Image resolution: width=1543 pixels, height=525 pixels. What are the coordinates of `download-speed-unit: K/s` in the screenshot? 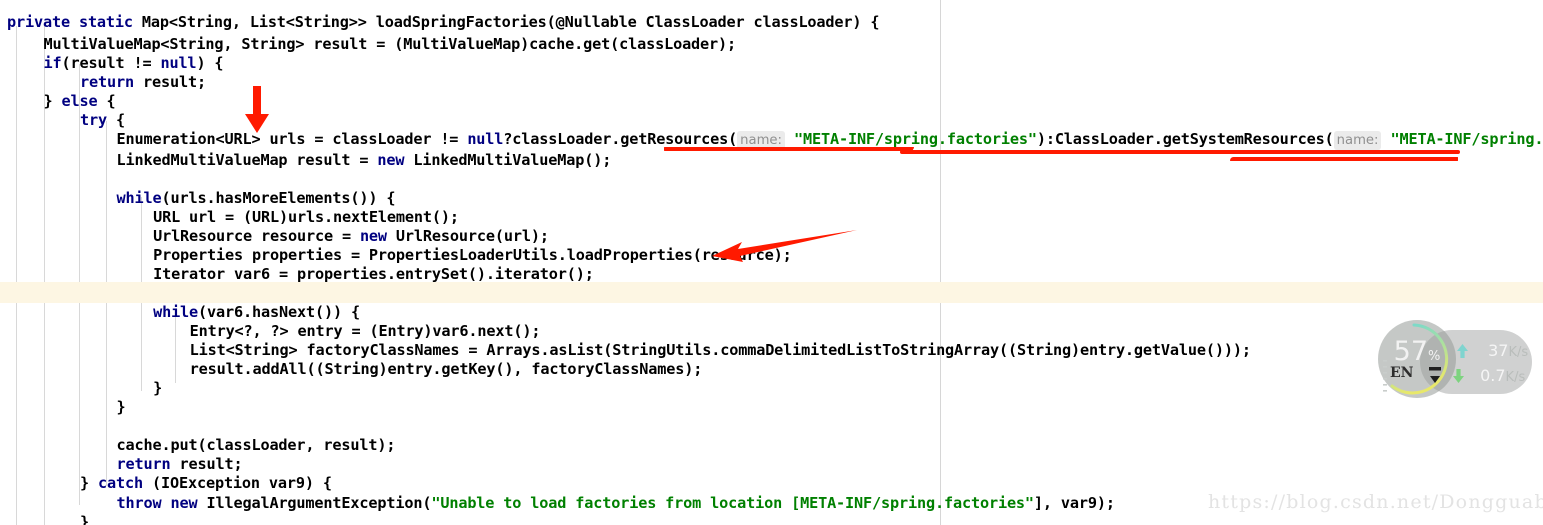 It's located at (1515, 377).